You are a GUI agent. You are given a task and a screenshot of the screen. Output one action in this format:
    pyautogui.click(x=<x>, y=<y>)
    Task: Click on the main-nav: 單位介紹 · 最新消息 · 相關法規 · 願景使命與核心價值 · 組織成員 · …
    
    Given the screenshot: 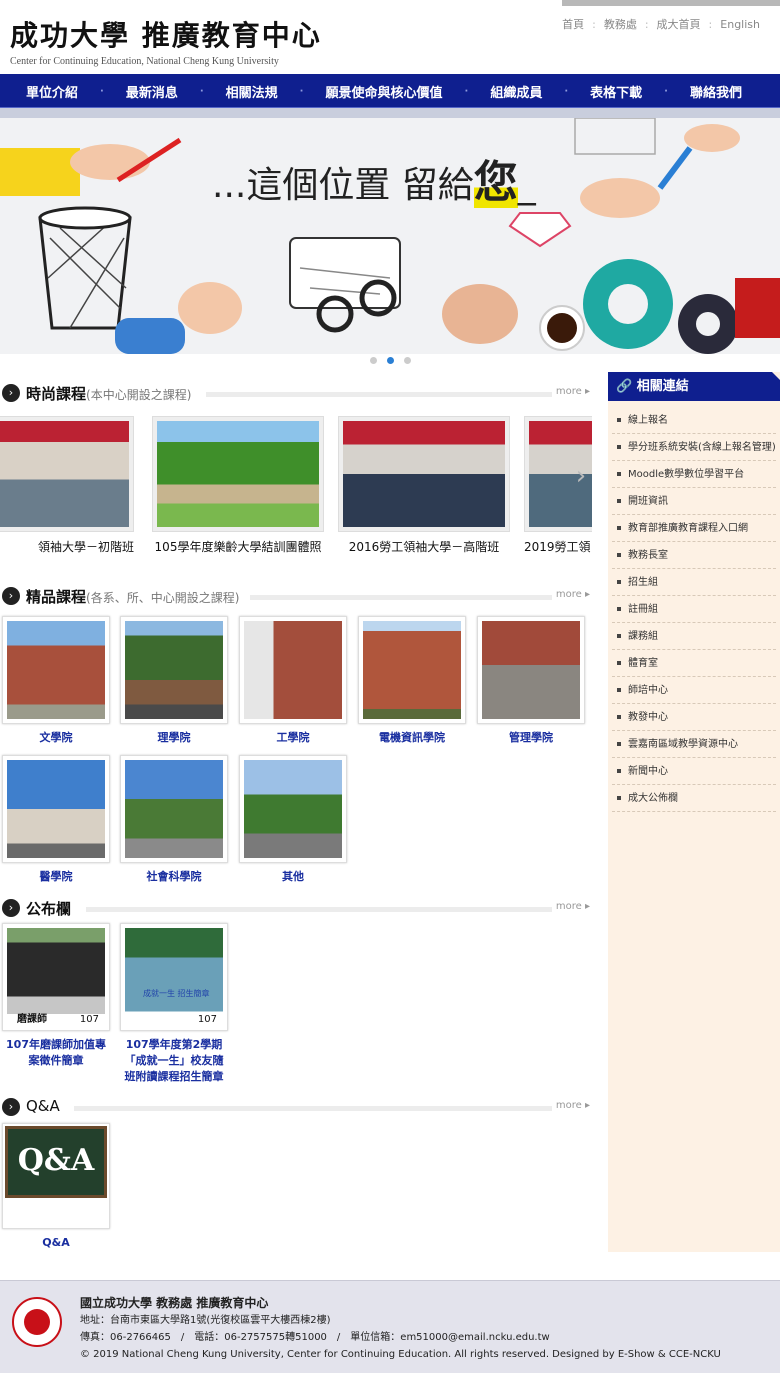 What is the action you would take?
    pyautogui.click(x=390, y=91)
    